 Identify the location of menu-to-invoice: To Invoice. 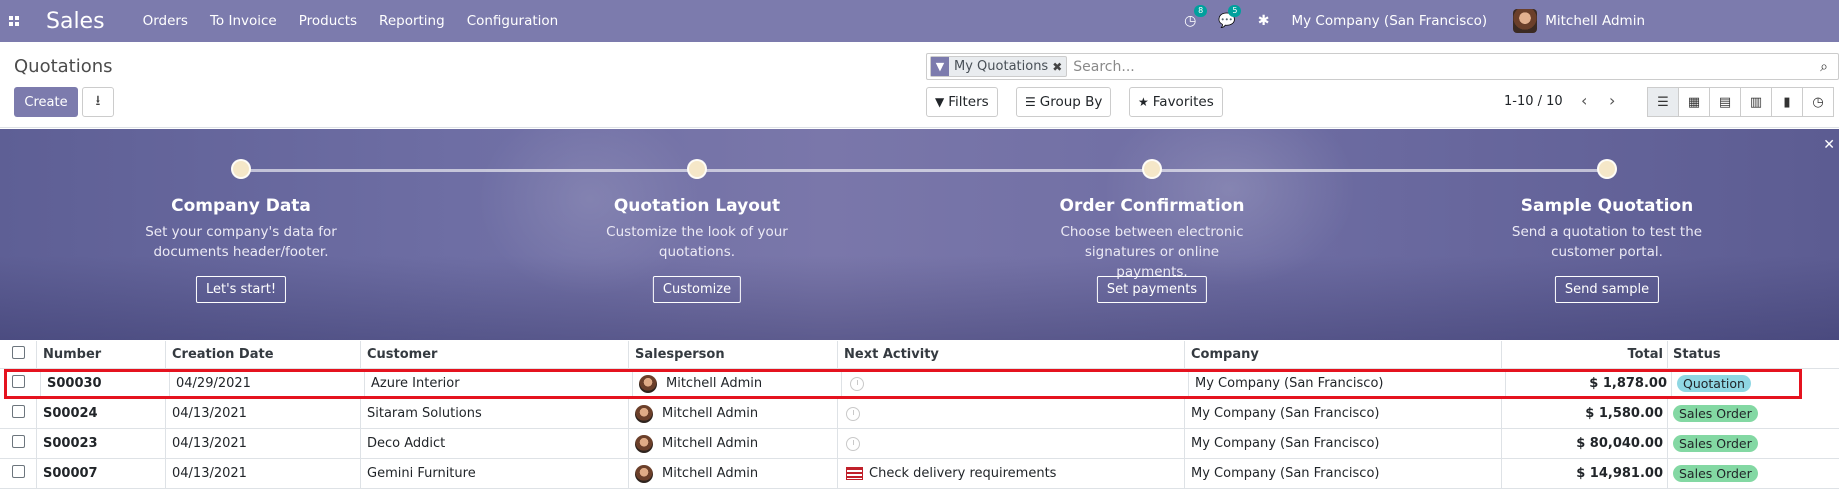
(243, 21).